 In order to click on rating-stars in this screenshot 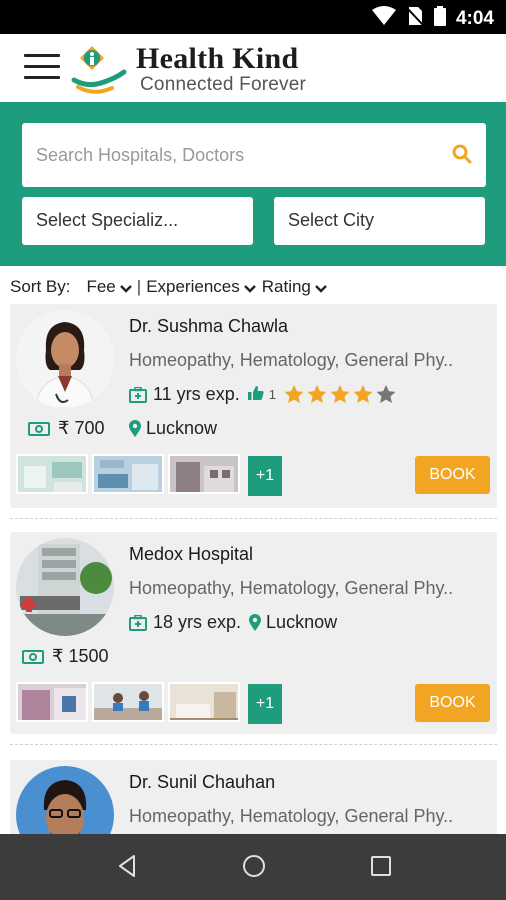, I will do `click(341, 394)`.